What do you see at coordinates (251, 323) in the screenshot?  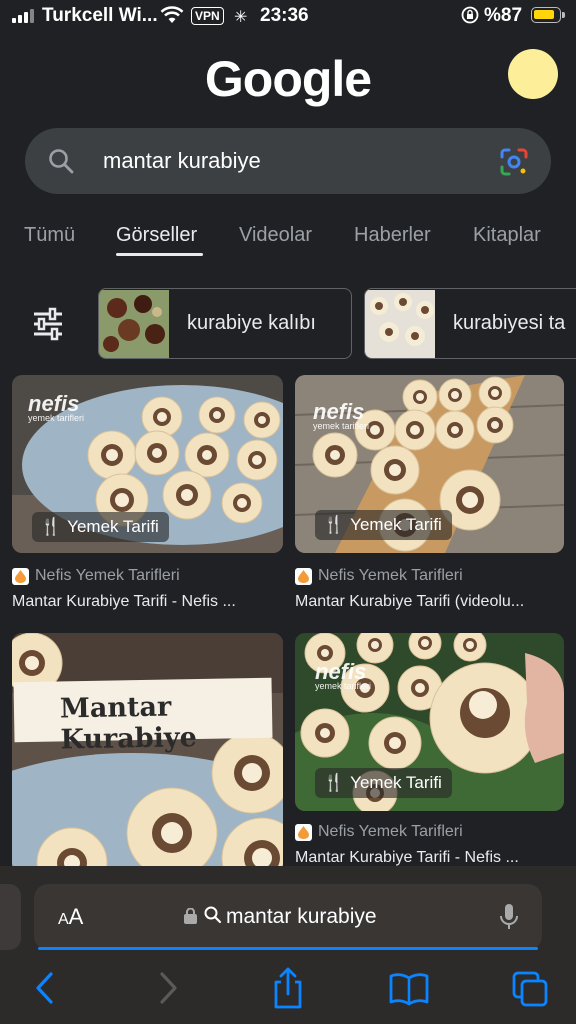 I see `chip-label: kurabiye kalıbı` at bounding box center [251, 323].